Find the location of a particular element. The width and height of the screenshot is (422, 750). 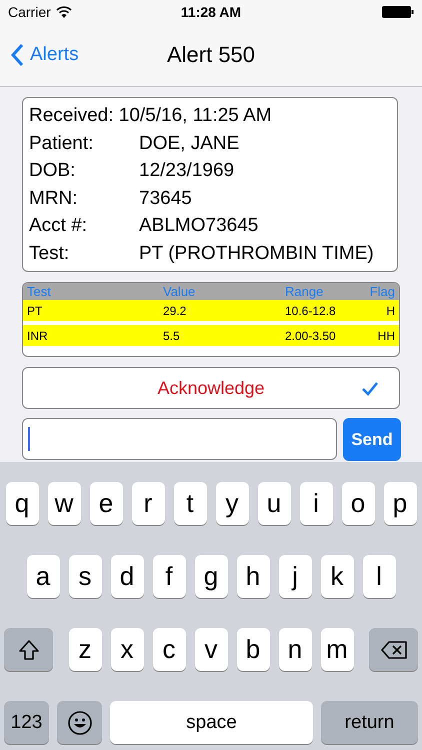

keyboard-key: h is located at coordinates (253, 576).